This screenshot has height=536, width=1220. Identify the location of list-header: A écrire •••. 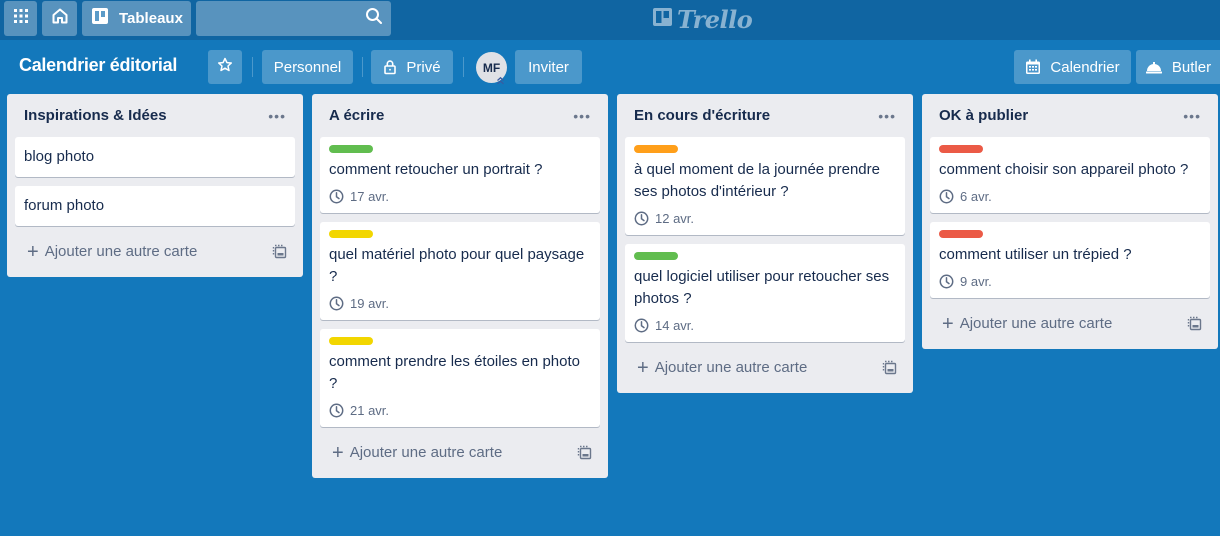
(460, 115).